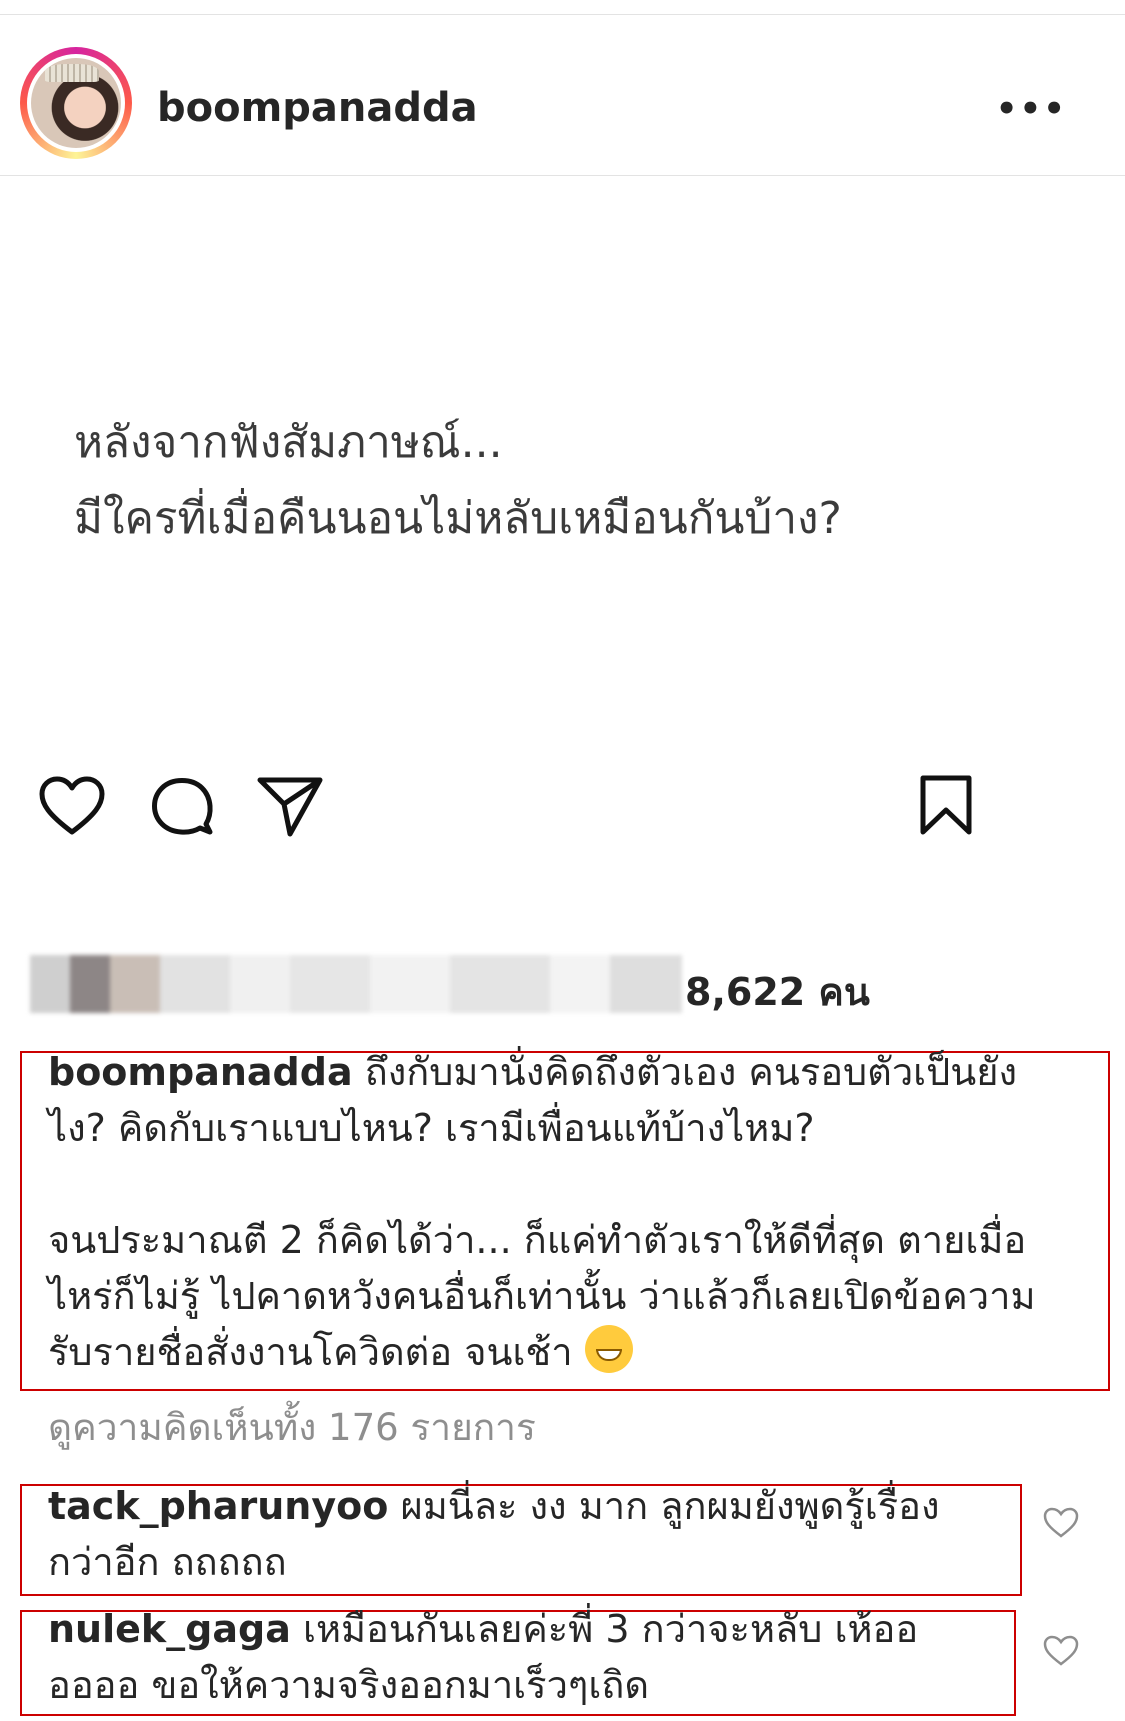  Describe the element at coordinates (290, 806) in the screenshot. I see `send-icon` at that location.